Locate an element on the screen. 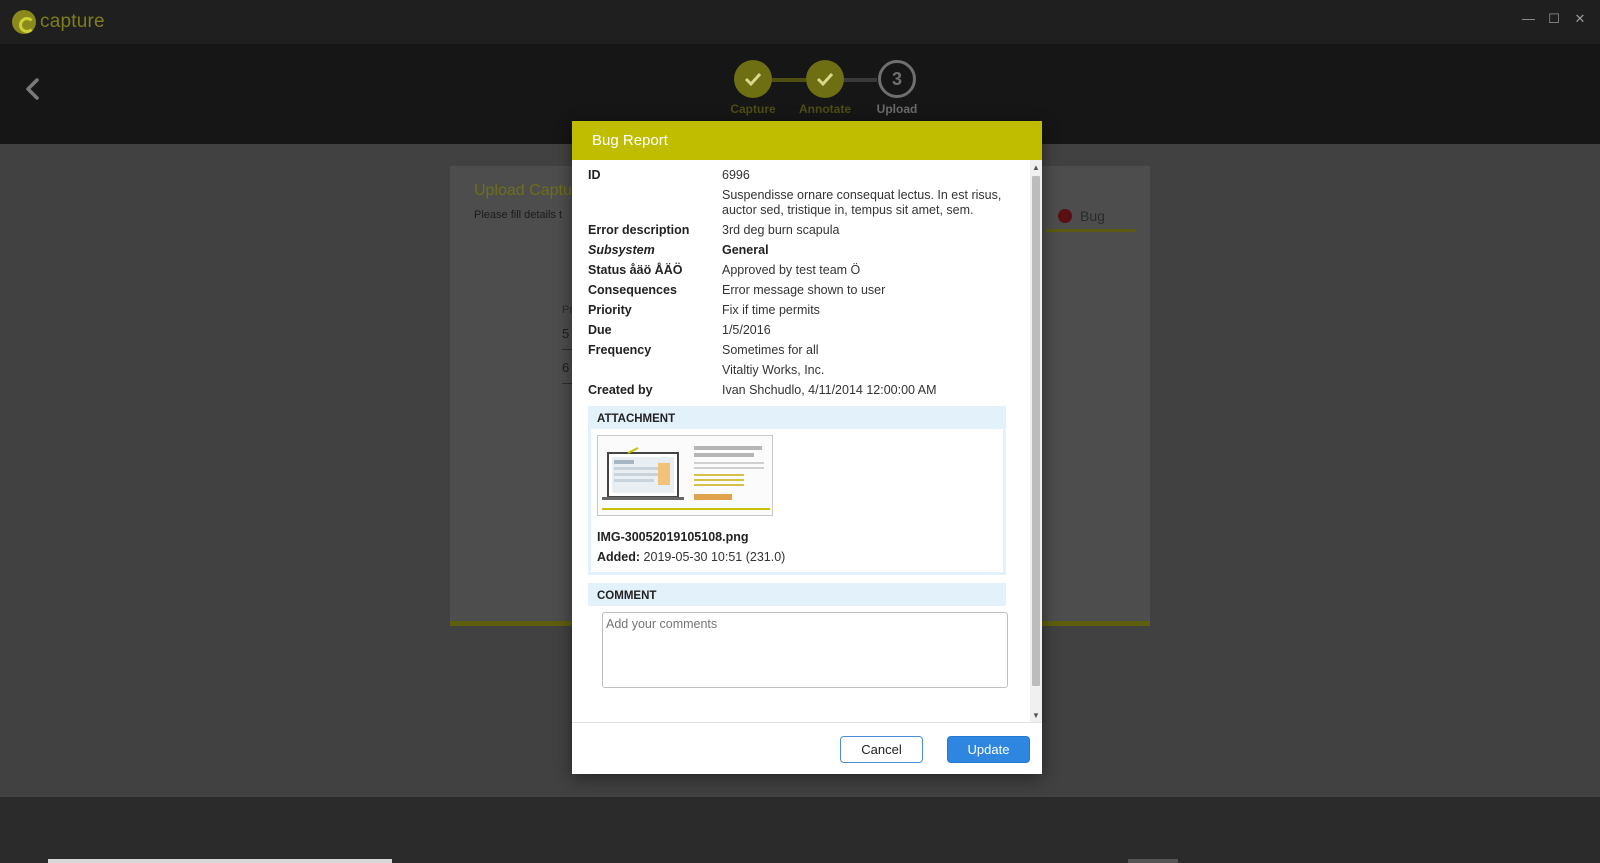 This screenshot has height=863, width=1600. progress-stepper: Capture Annotate 3 Upload is located at coordinates (800, 95).